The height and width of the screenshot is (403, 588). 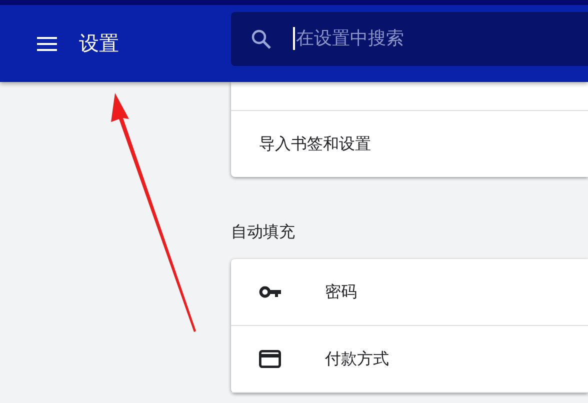 What do you see at coordinates (47, 43) in the screenshot?
I see `menu-icon` at bounding box center [47, 43].